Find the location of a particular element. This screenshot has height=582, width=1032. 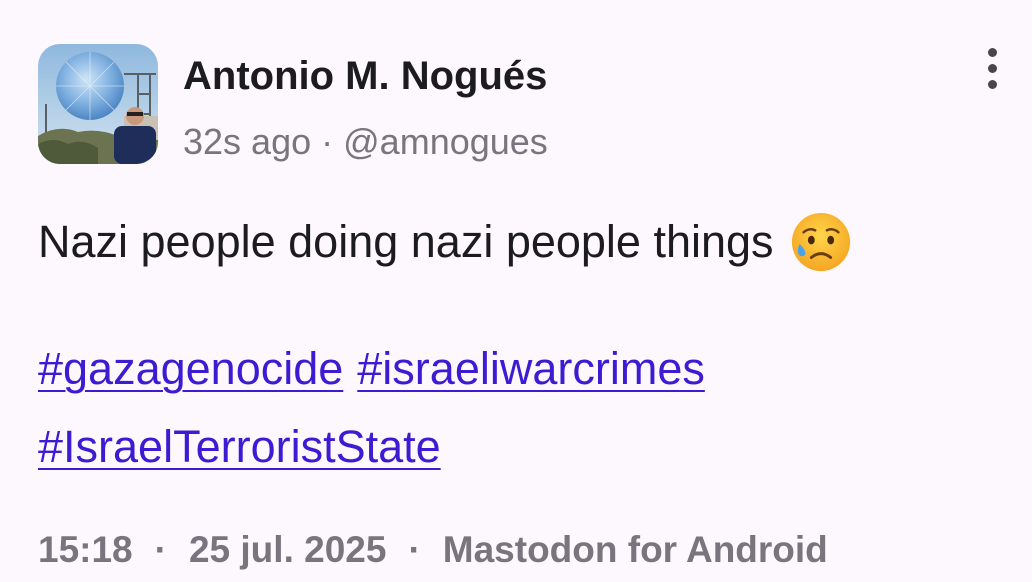

more-options-button is located at coordinates (992, 68).